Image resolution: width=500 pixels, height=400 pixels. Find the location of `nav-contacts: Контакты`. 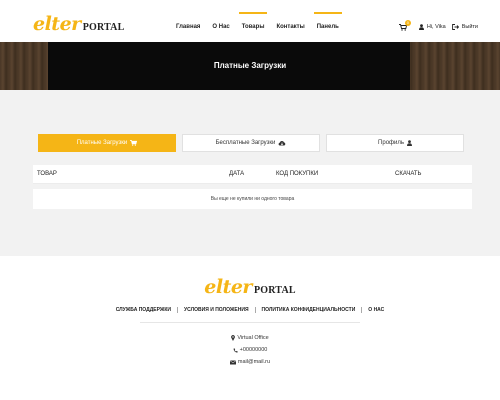

nav-contacts: Контакты is located at coordinates (290, 27).